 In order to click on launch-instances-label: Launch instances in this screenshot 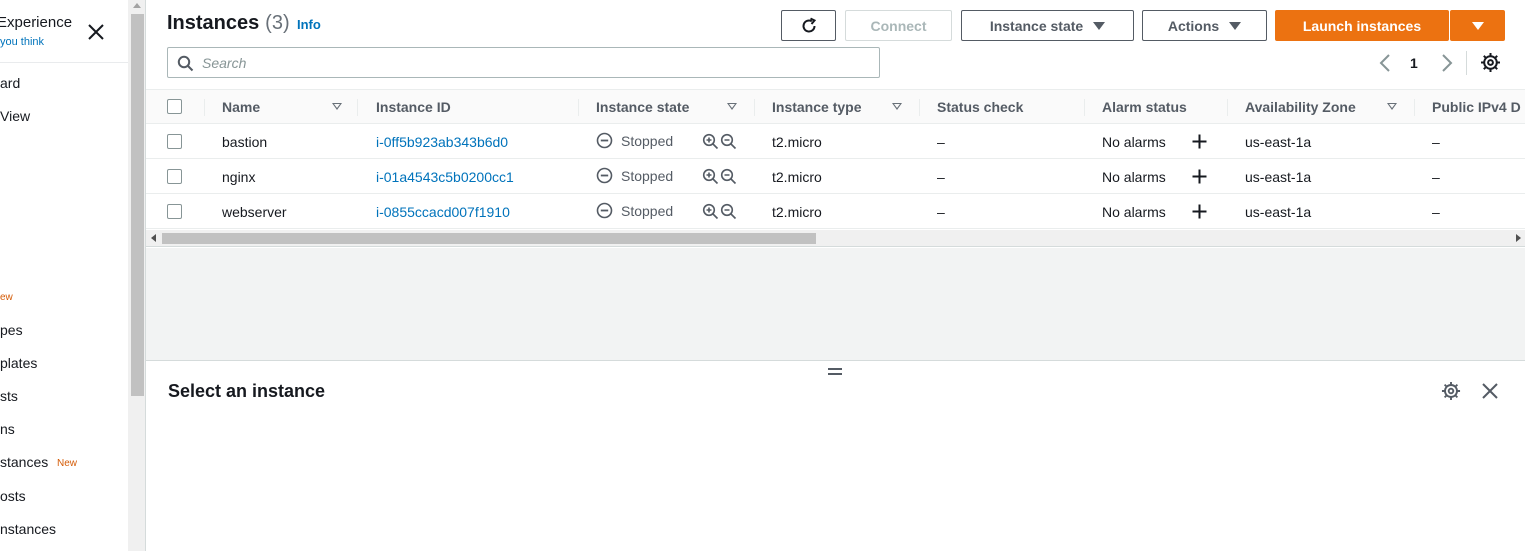, I will do `click(1362, 25)`.